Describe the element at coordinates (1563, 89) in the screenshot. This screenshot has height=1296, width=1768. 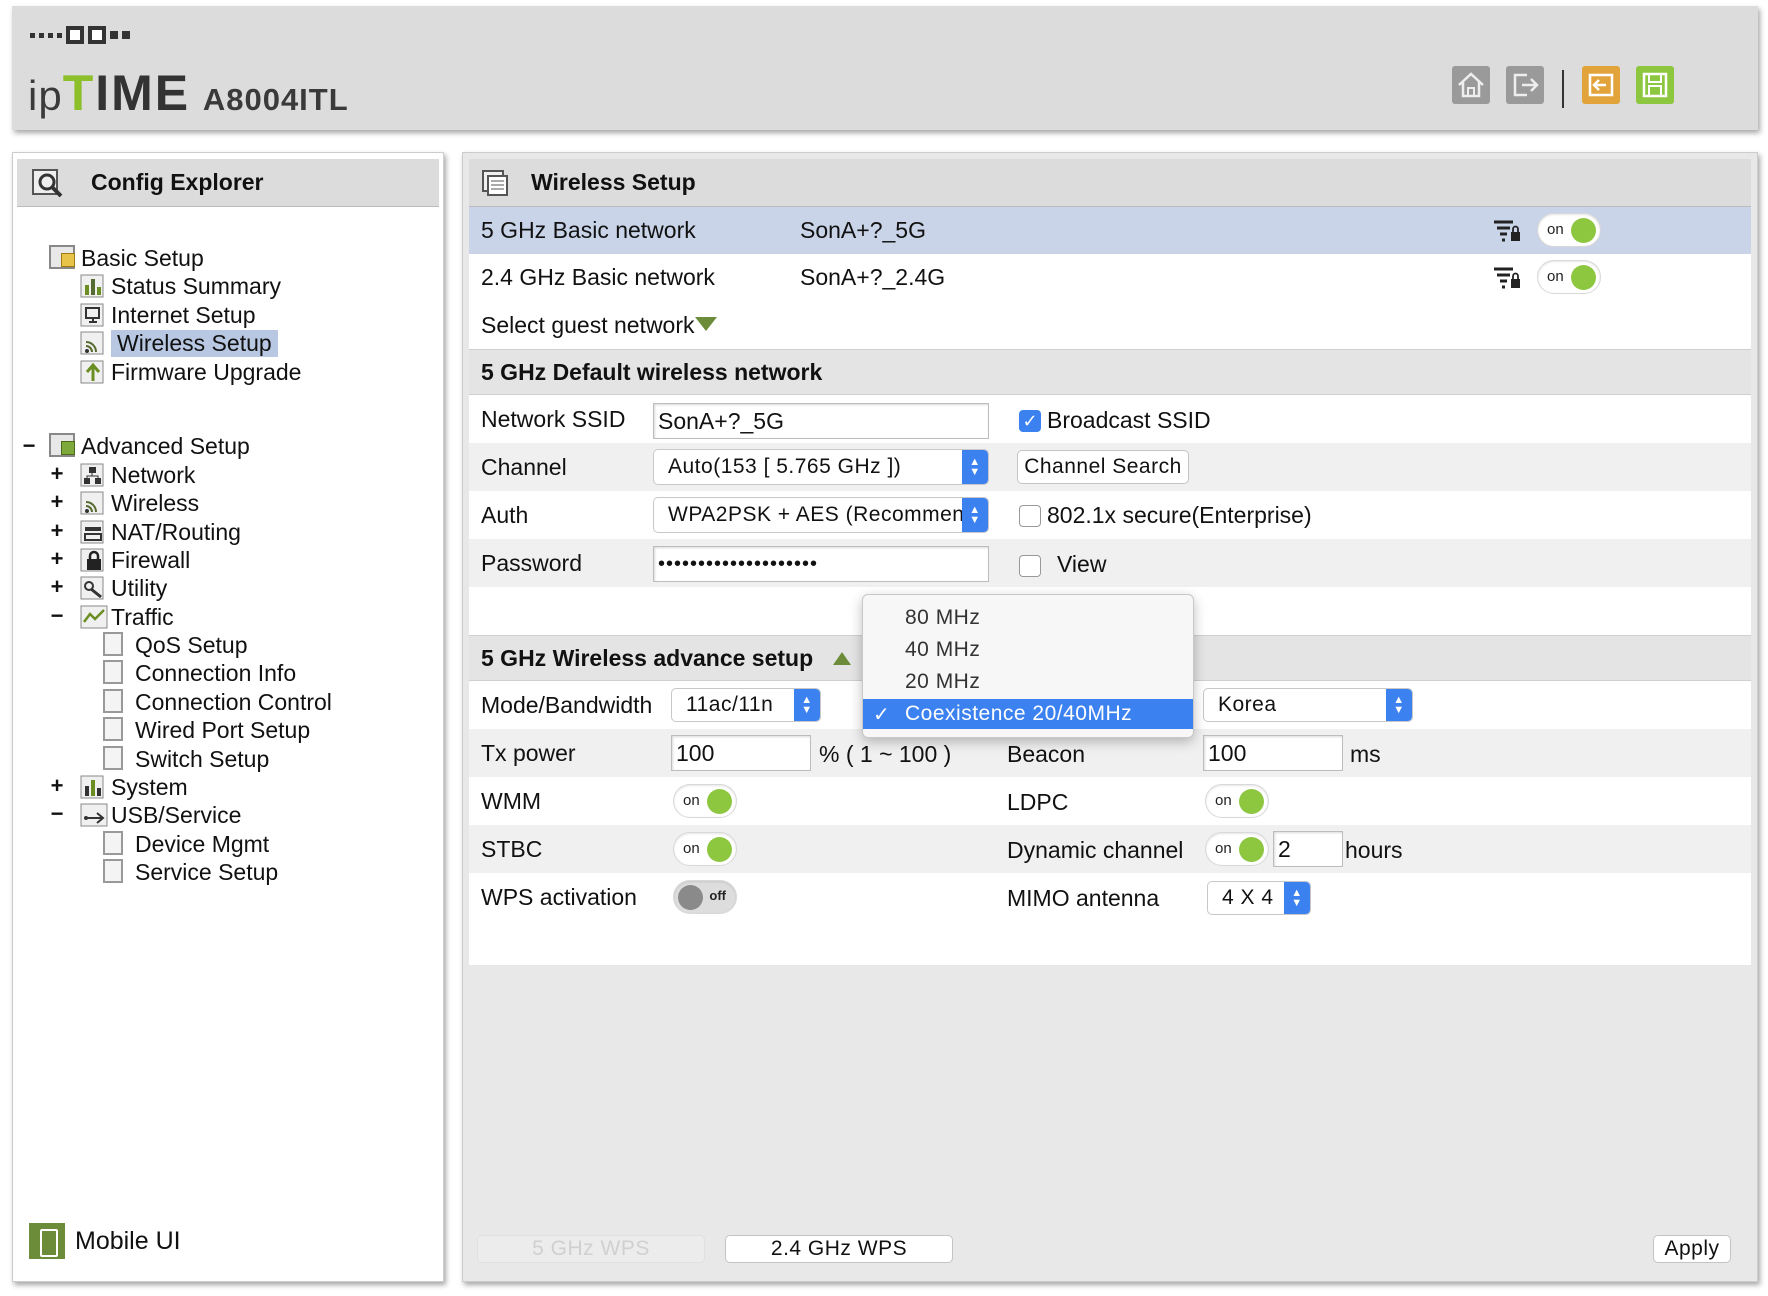
I see `header-divider` at that location.